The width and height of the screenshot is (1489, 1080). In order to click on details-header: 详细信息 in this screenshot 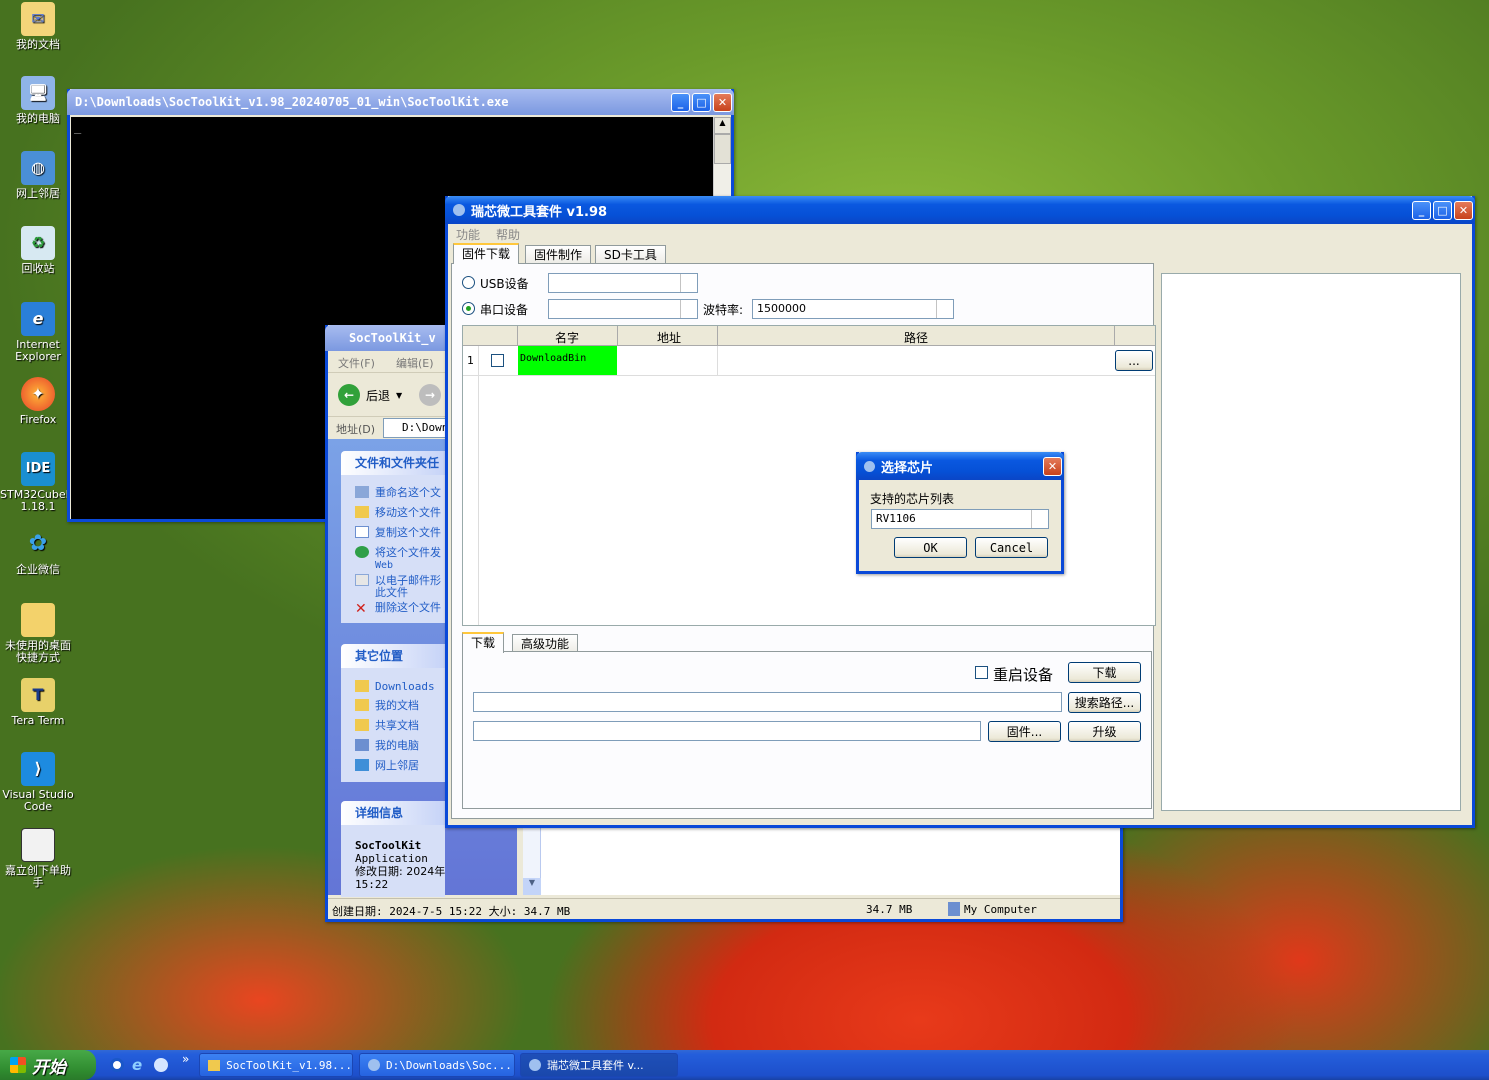, I will do `click(393, 813)`.